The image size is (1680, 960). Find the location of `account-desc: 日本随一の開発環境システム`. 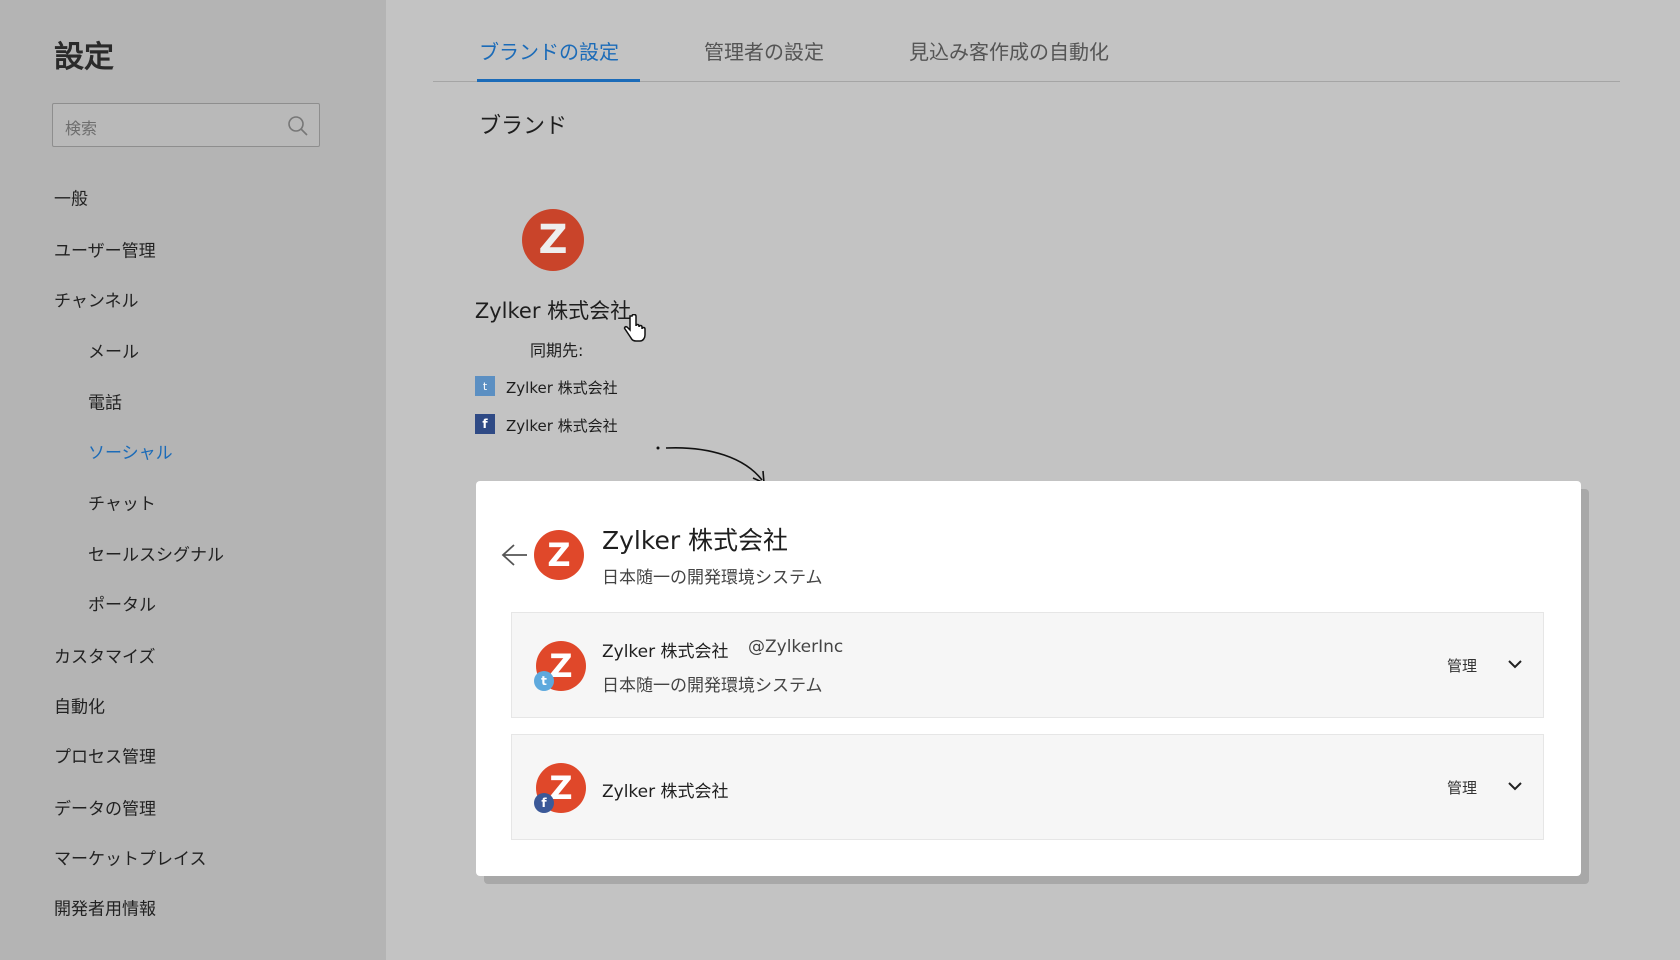

account-desc: 日本随一の開発環境システム is located at coordinates (712, 686).